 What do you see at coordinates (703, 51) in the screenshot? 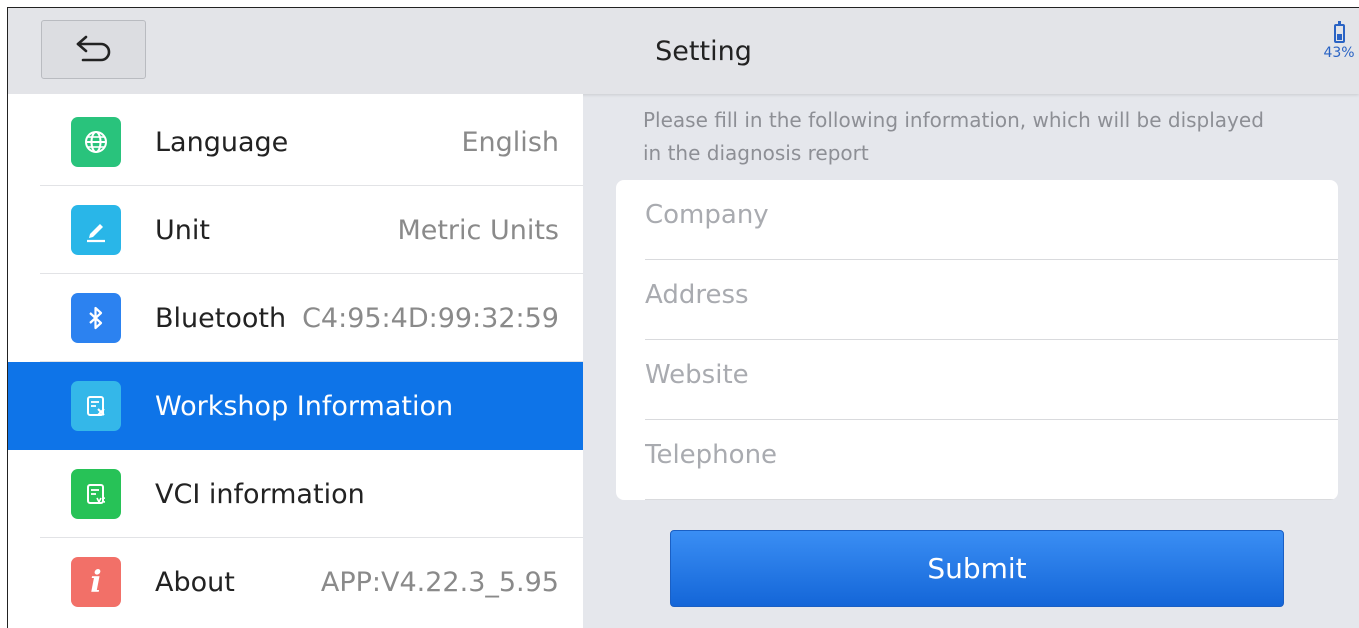
I see `page-title: Setting` at bounding box center [703, 51].